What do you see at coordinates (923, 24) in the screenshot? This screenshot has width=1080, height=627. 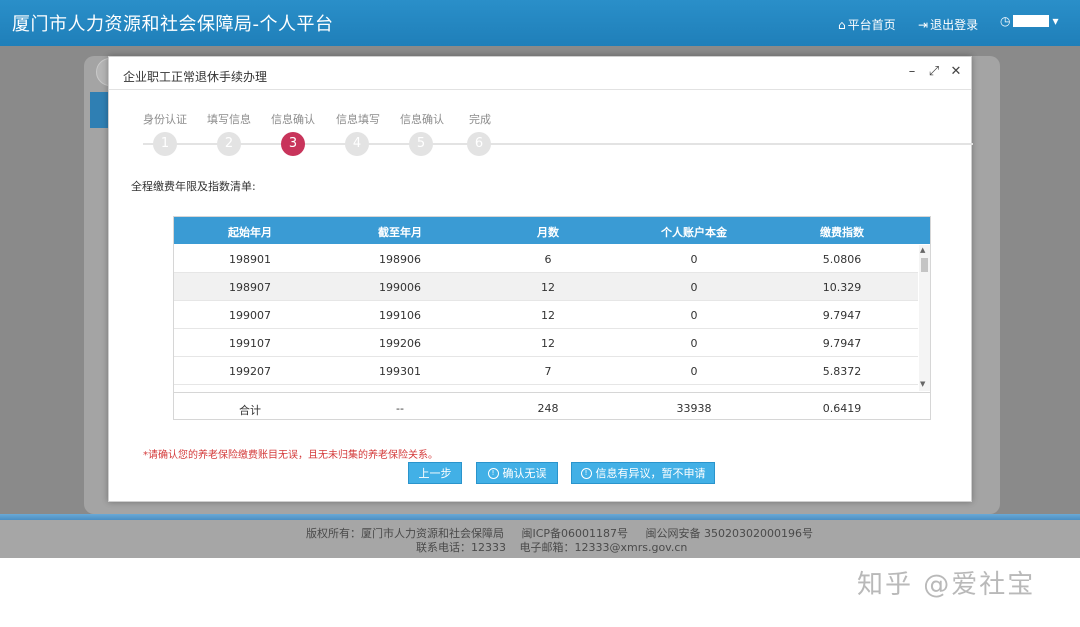 I see `logout-icon: ⇥` at bounding box center [923, 24].